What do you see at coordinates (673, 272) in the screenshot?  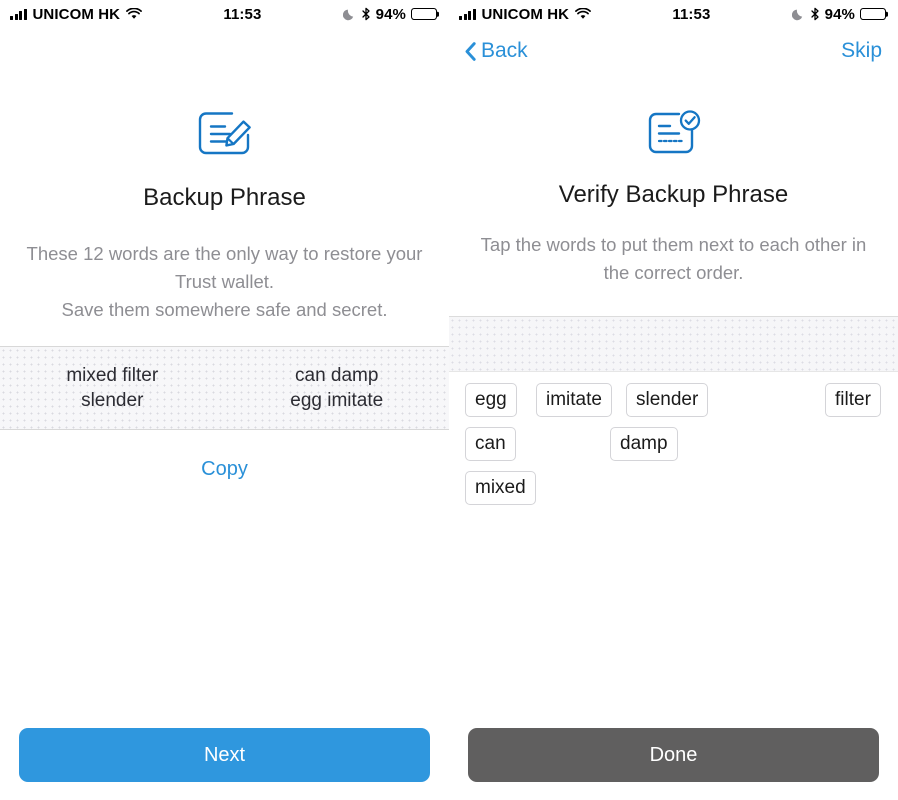 I see `subtitle-line-2: the correct order.` at bounding box center [673, 272].